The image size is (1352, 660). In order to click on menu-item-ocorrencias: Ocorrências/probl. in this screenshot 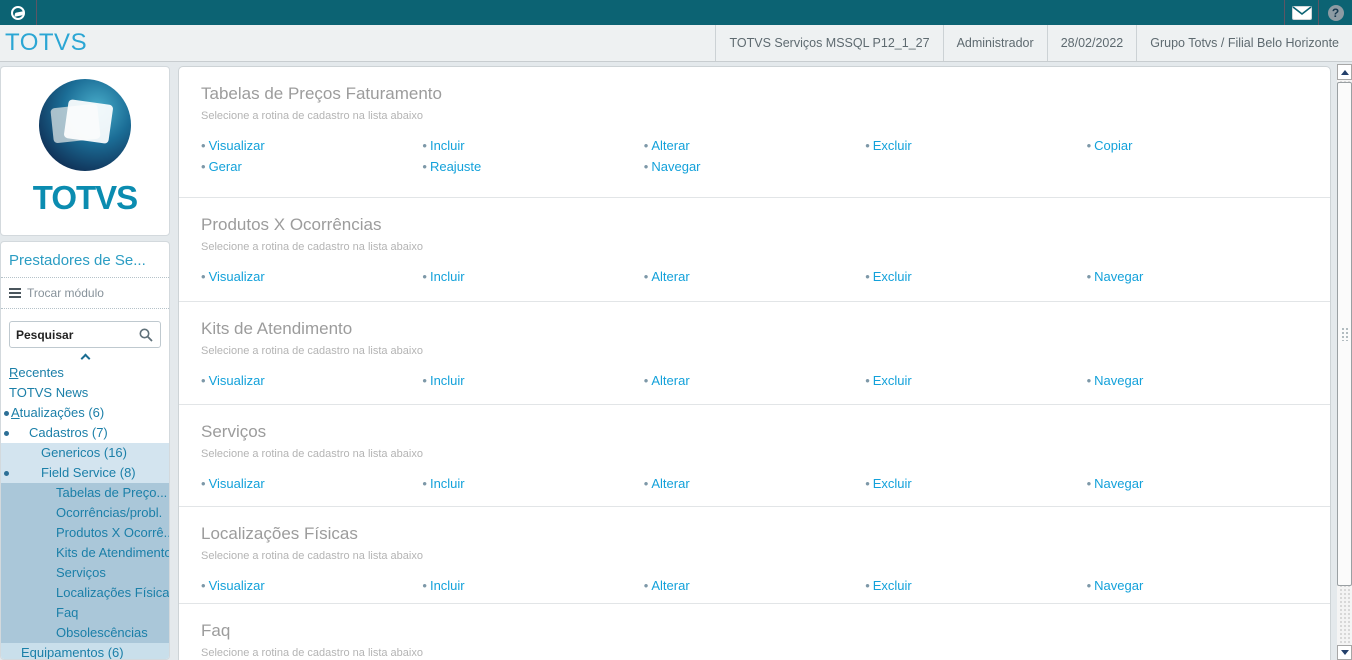, I will do `click(85, 513)`.